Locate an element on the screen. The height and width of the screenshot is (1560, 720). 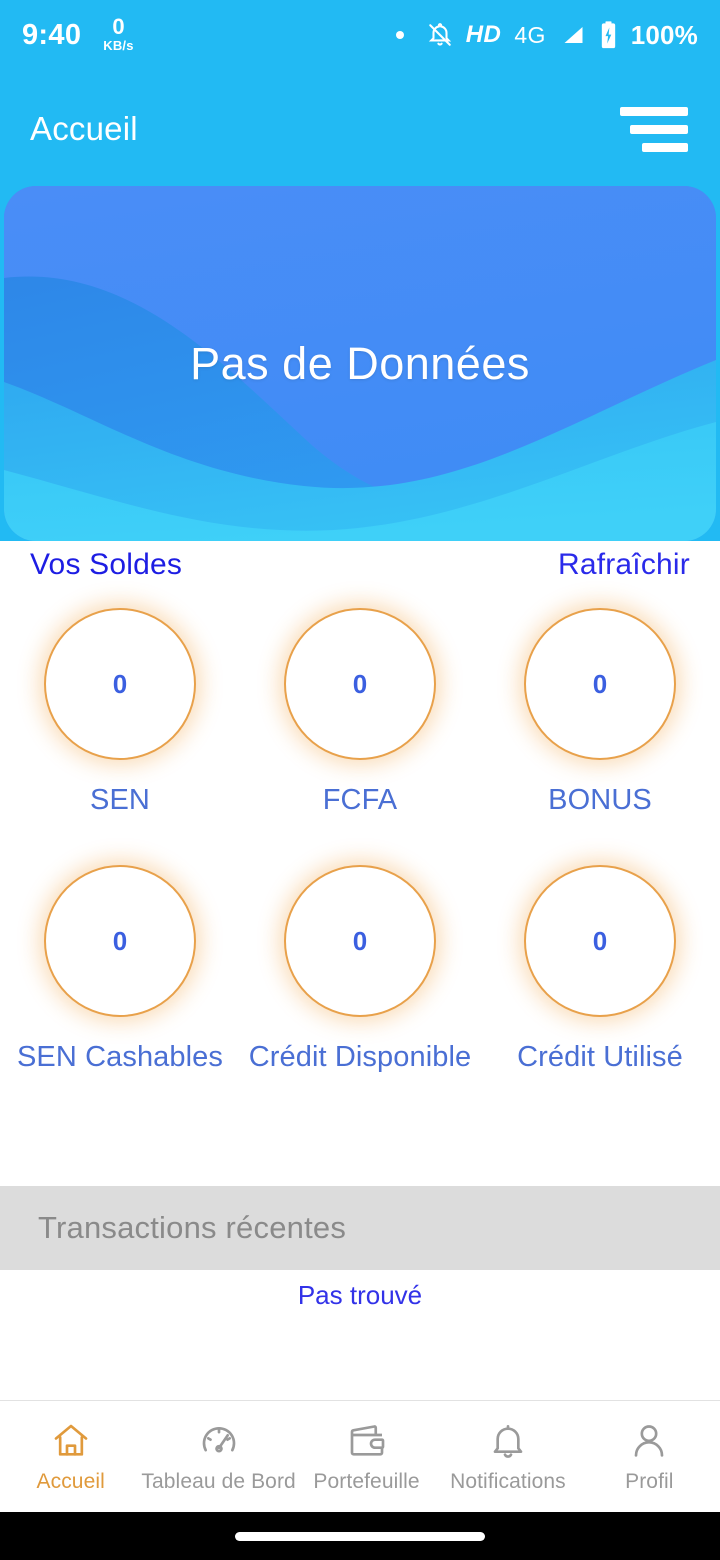
nav-label: Tableau de Bord is located at coordinates (218, 1481).